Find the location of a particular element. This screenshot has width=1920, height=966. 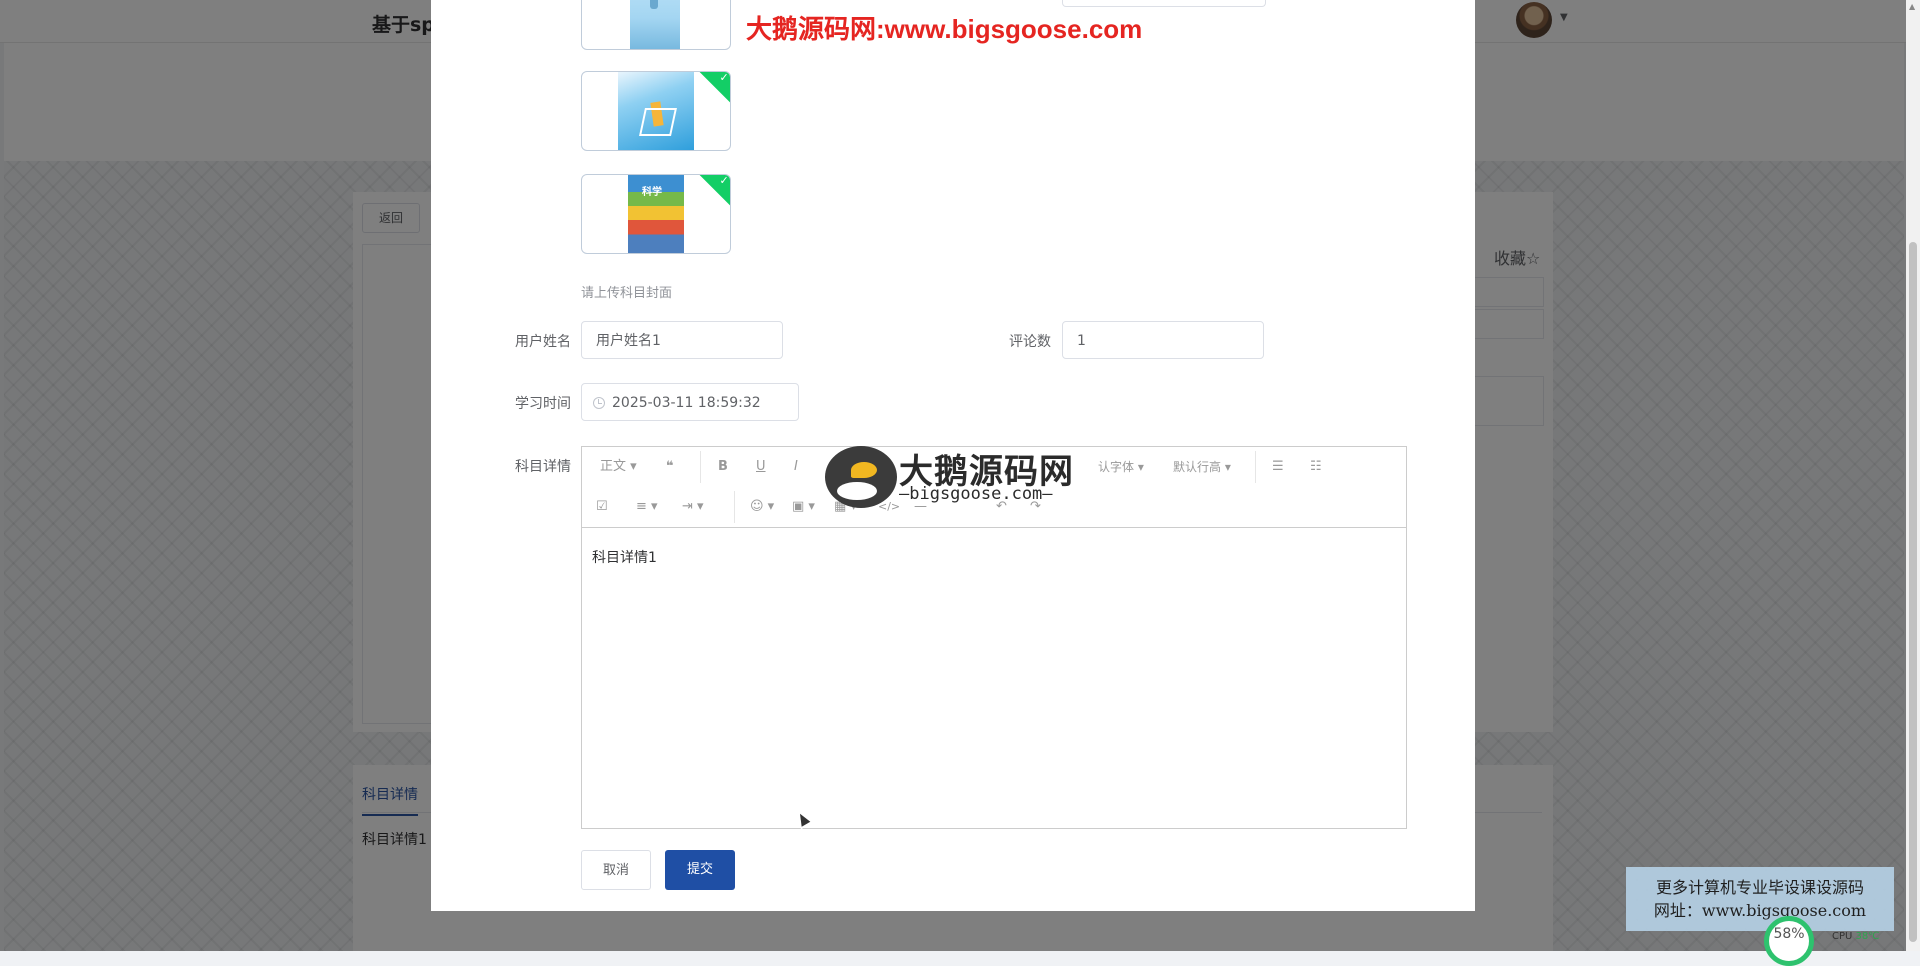

scroll-up-icon: ▲ is located at coordinates (1912, 6).